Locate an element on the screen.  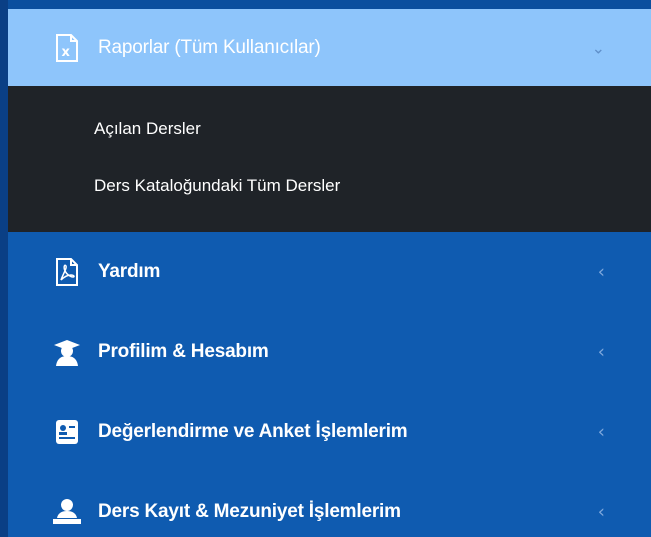
excel-file-icon: x is located at coordinates (67, 48).